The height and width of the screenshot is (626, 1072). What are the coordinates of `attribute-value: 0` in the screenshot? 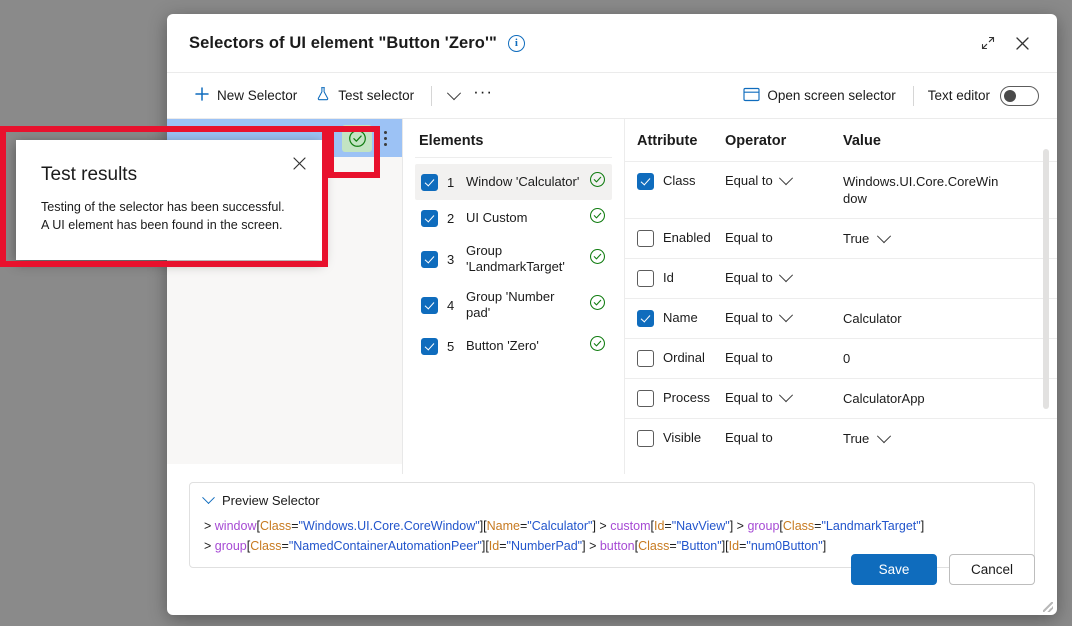 It's located at (846, 358).